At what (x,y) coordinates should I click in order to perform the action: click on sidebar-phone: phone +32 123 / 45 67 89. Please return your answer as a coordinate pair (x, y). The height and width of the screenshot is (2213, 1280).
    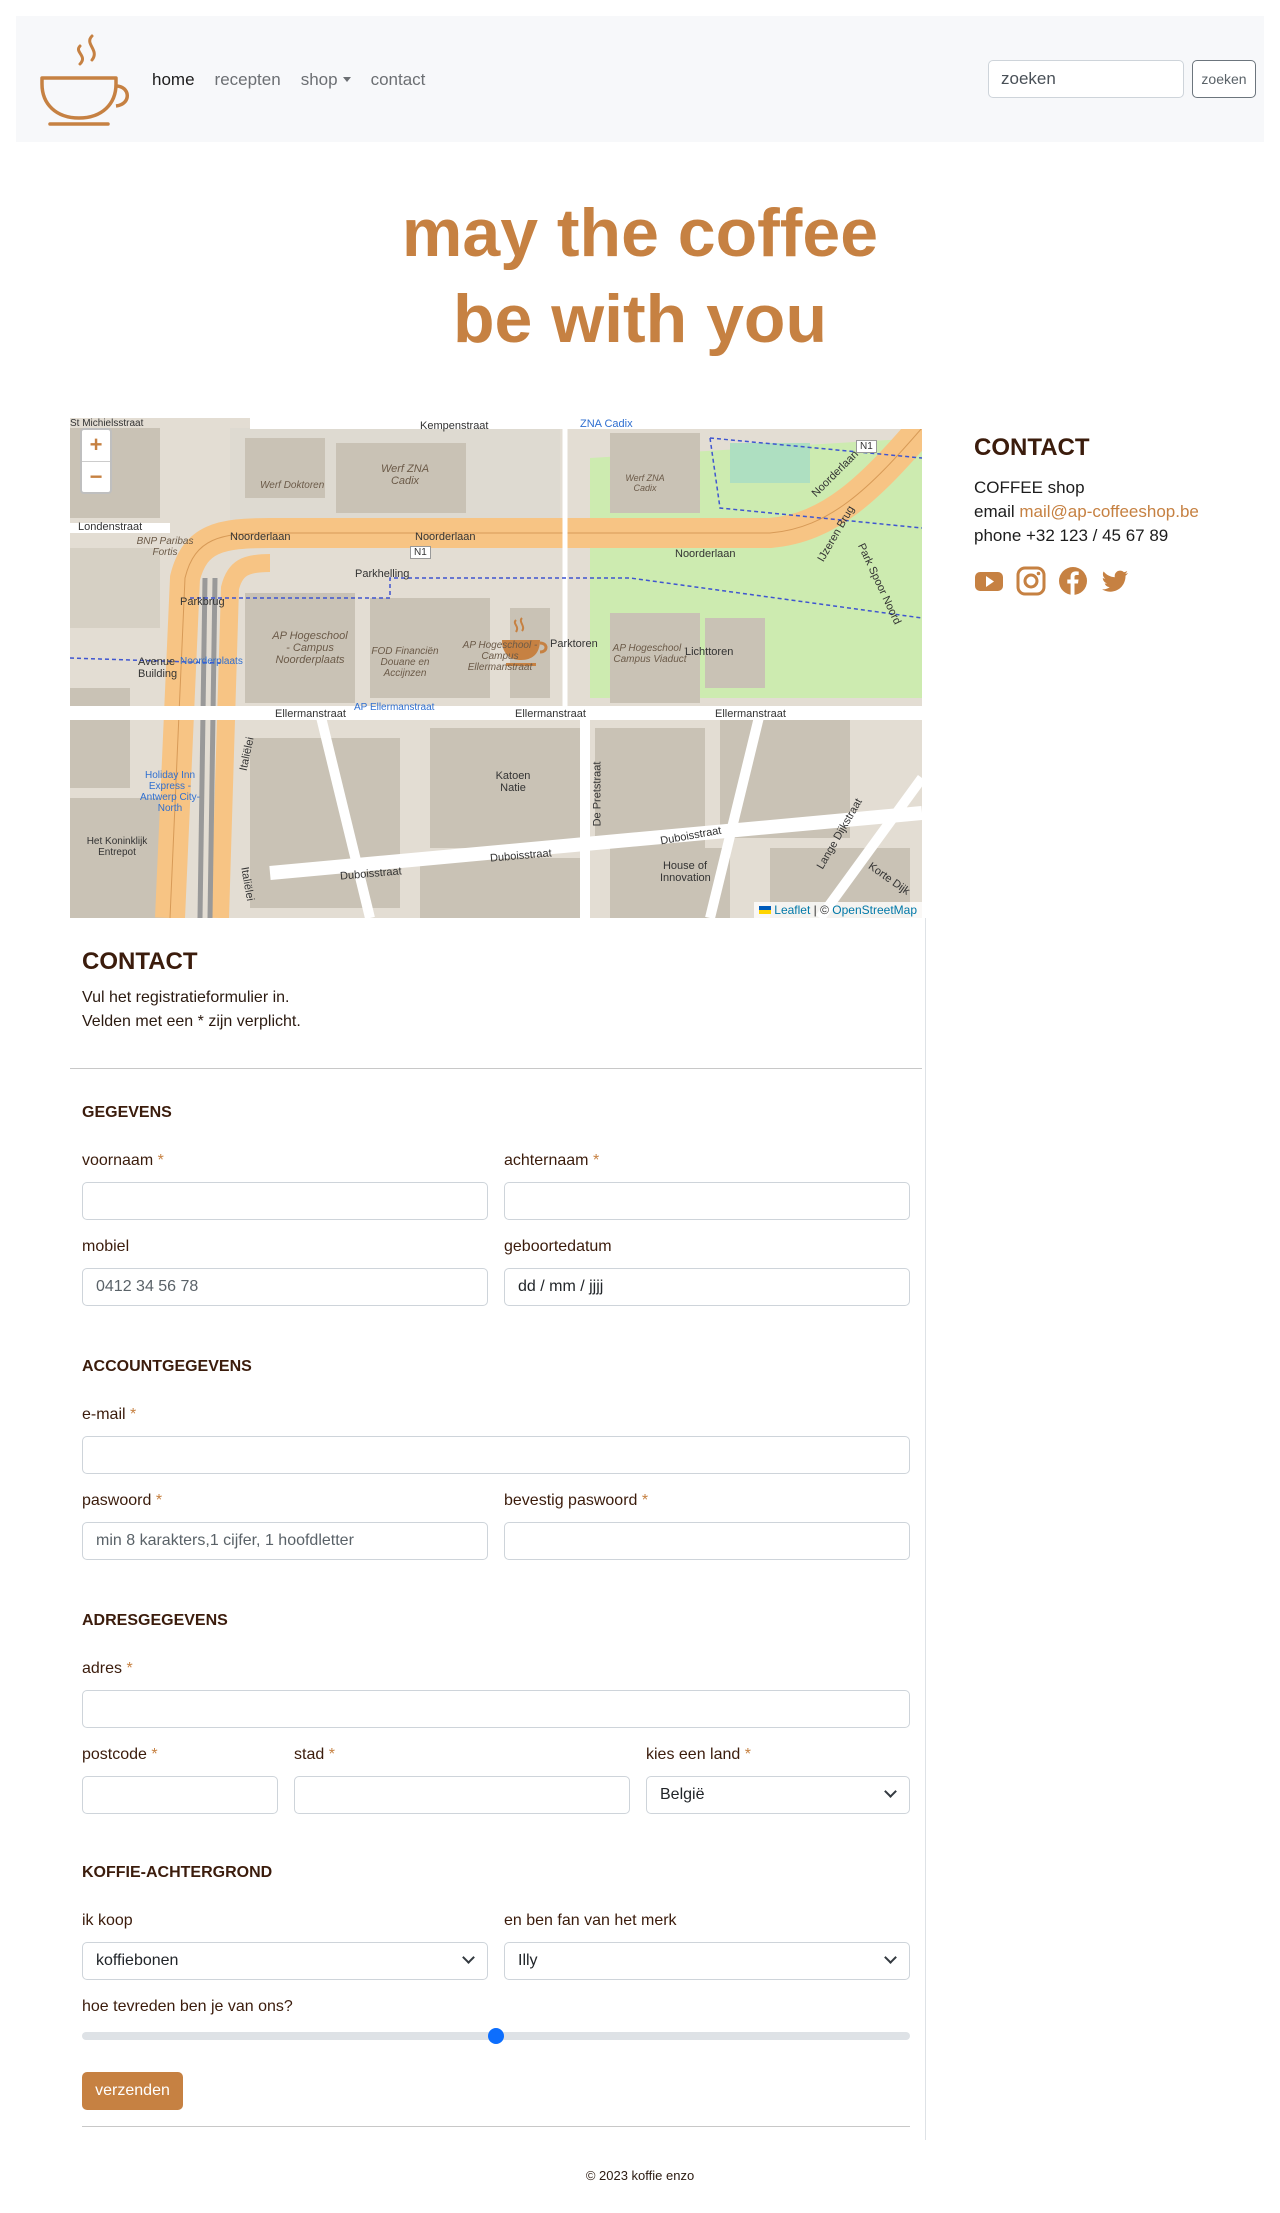
    Looking at the image, I should click on (1071, 535).